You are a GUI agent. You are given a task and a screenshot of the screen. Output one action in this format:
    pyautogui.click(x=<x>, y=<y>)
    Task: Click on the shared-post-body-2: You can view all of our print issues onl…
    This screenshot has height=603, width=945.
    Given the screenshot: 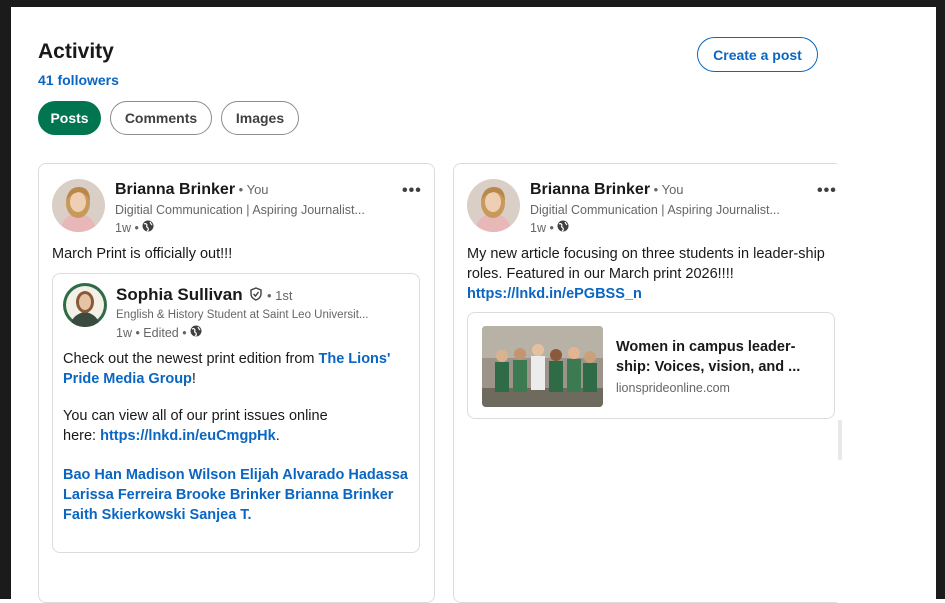 What is the action you would take?
    pyautogui.click(x=213, y=426)
    